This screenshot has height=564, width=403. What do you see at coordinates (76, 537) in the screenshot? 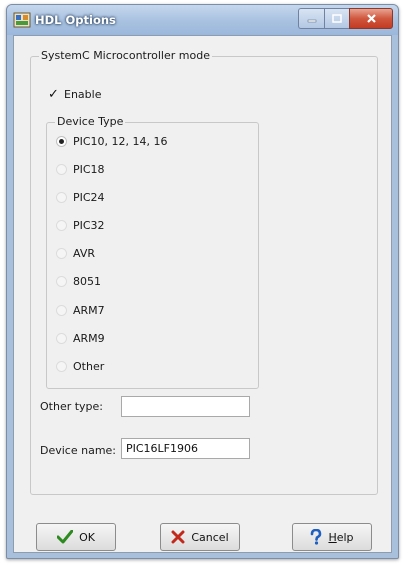
I see `ok-button: OK` at bounding box center [76, 537].